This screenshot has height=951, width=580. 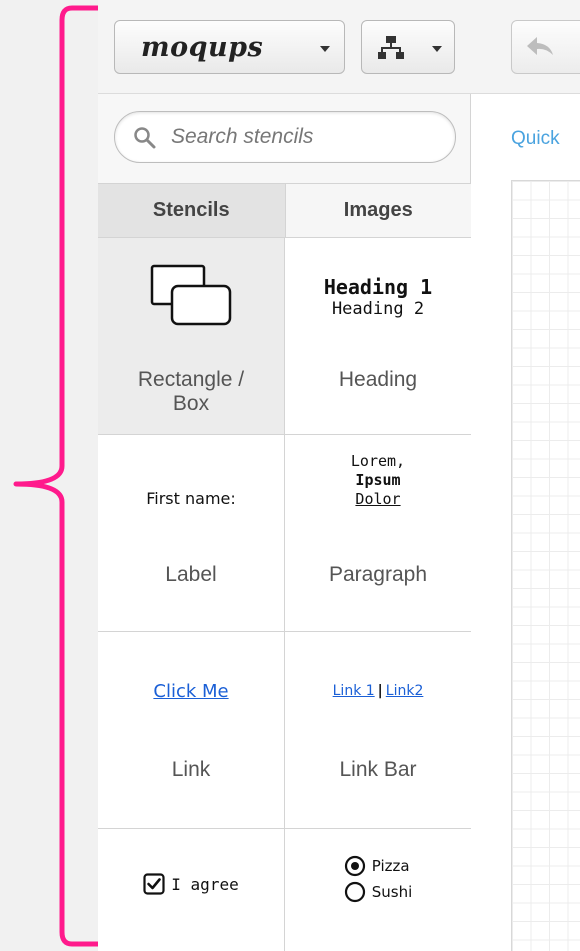 I want to click on panel-topbar: moqups, so click(x=284, y=47).